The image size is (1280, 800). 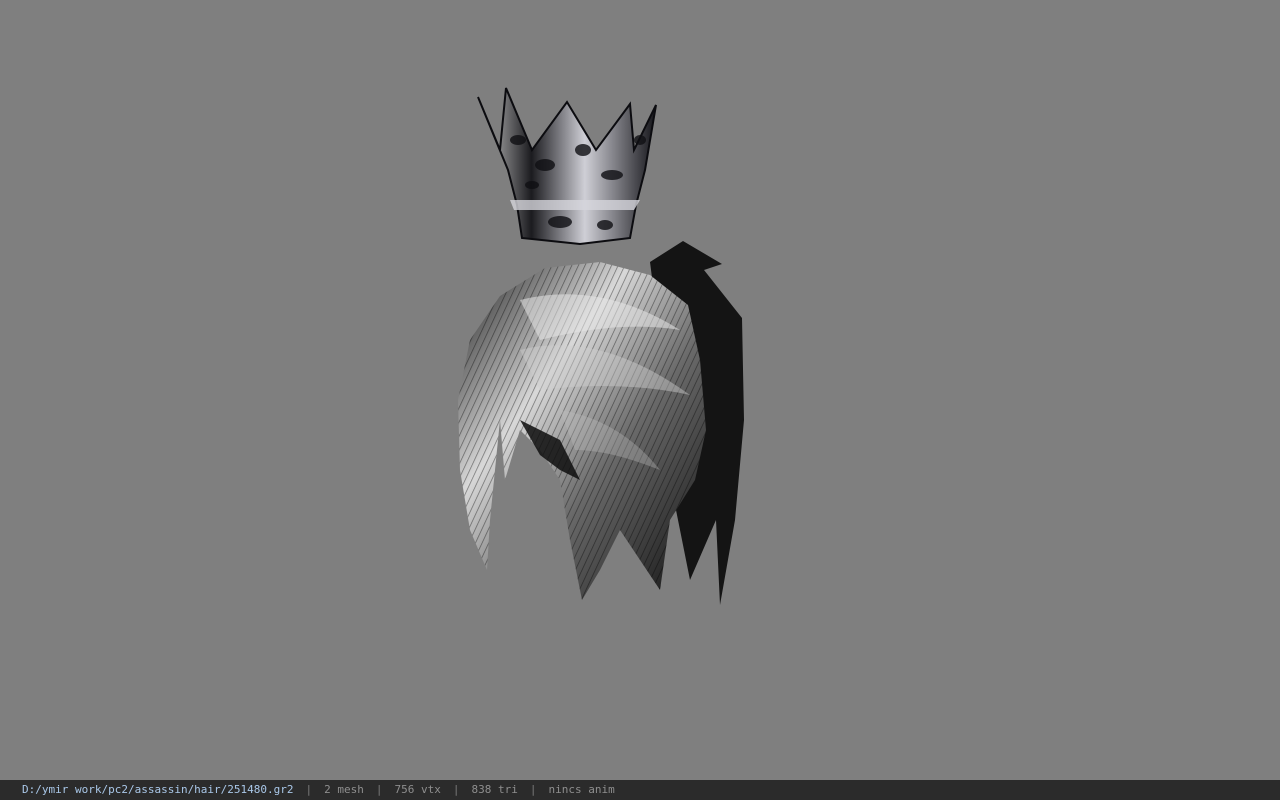 I want to click on animation-status: nincs anim, so click(x=581, y=789).